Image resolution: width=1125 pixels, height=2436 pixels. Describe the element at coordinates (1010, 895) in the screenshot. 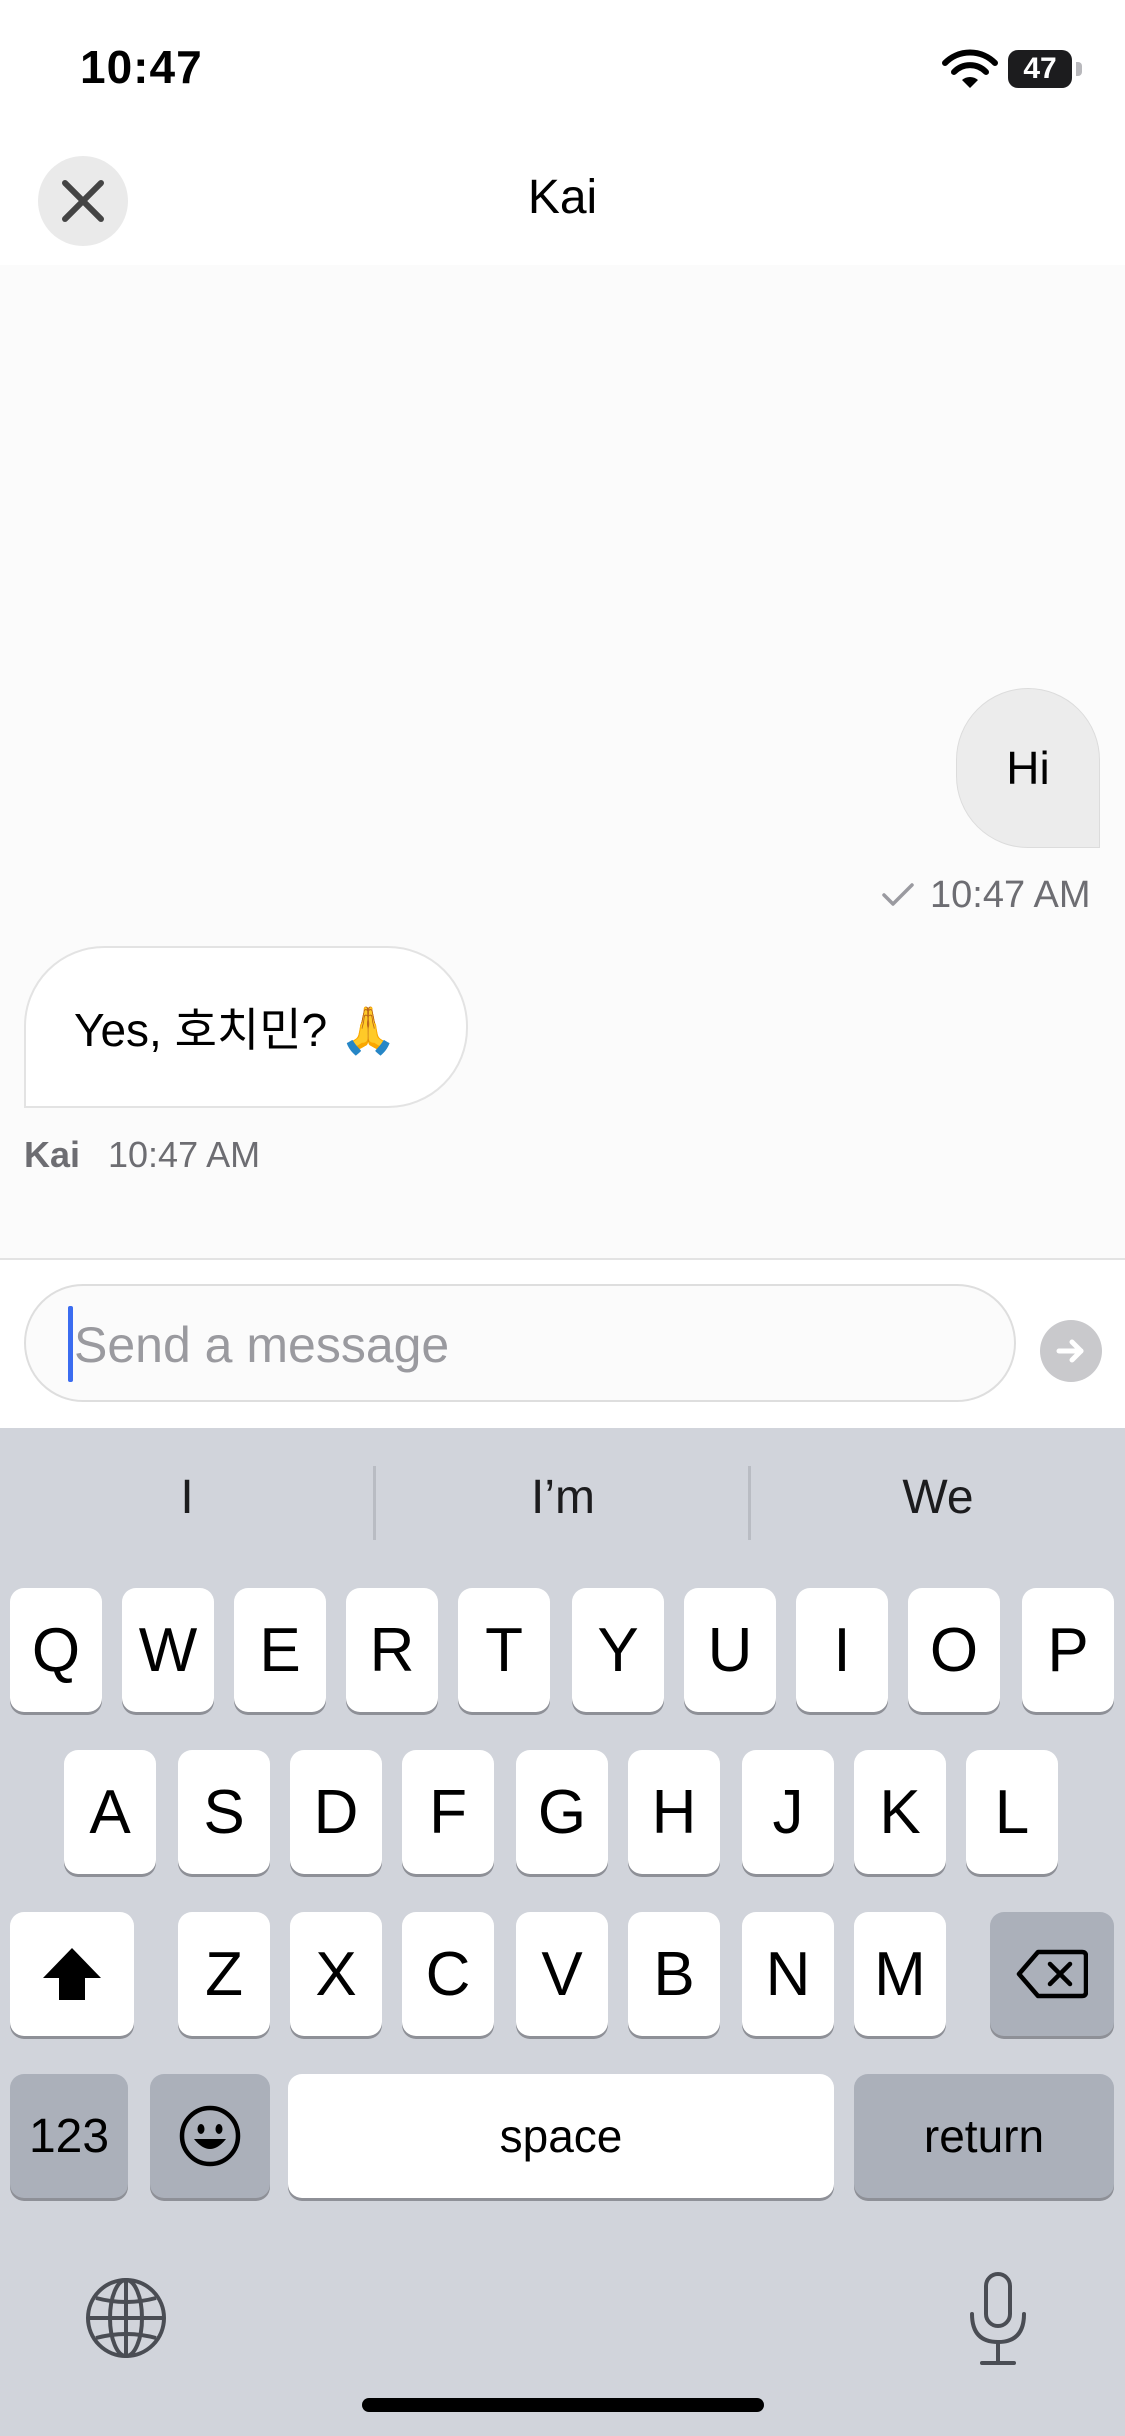

I see `outgoing-message-time: 10:47 AM` at that location.